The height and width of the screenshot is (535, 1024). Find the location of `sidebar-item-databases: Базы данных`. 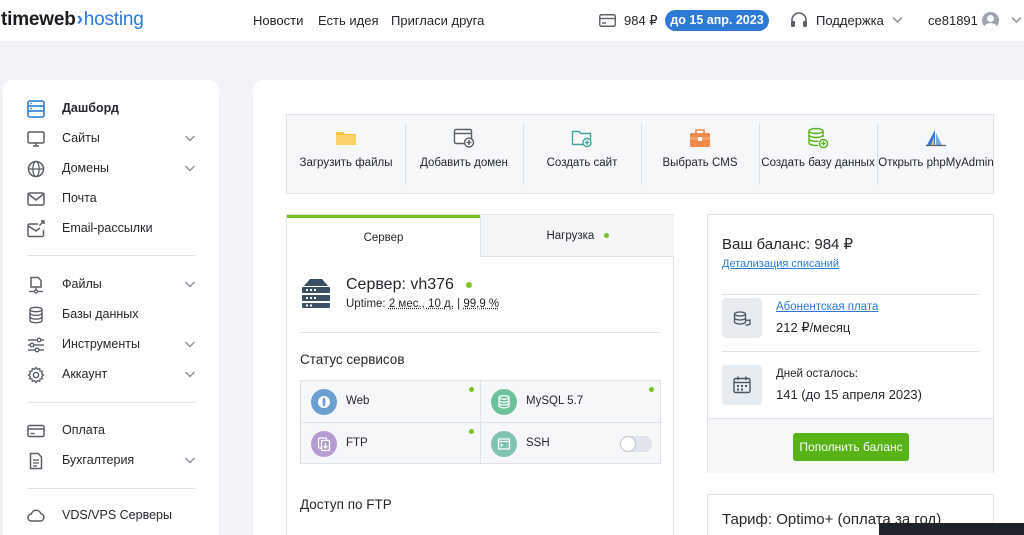

sidebar-item-databases: Базы данных is located at coordinates (111, 315).